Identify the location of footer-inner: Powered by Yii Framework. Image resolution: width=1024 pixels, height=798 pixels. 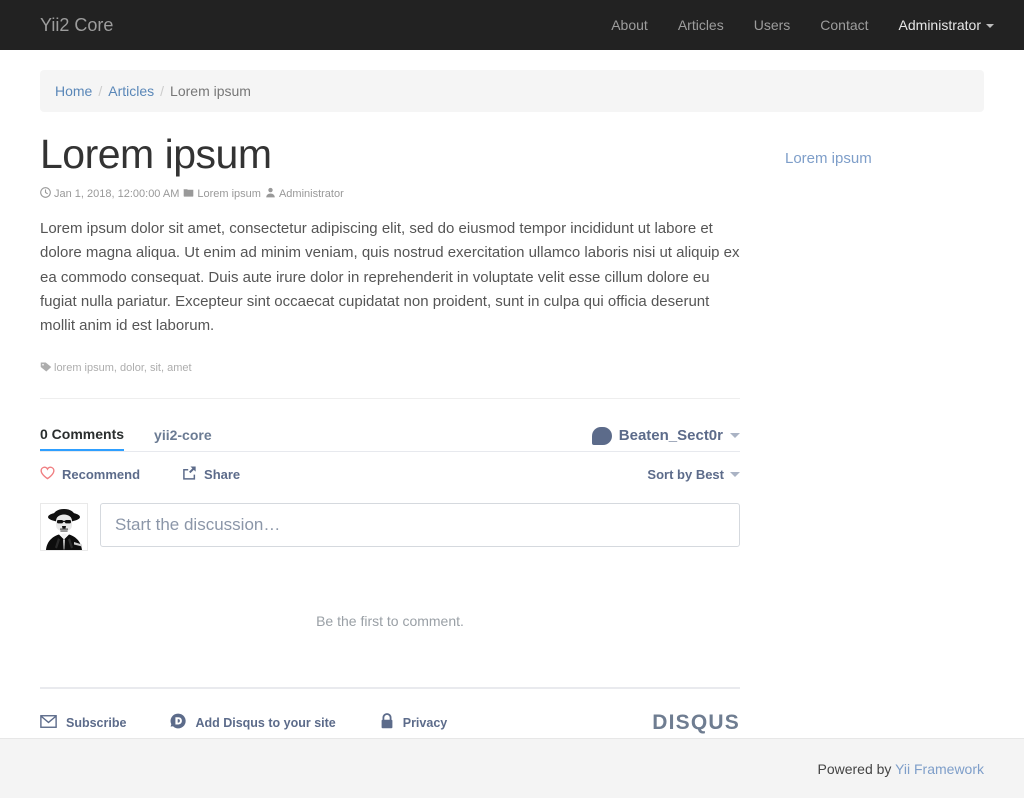
(512, 768).